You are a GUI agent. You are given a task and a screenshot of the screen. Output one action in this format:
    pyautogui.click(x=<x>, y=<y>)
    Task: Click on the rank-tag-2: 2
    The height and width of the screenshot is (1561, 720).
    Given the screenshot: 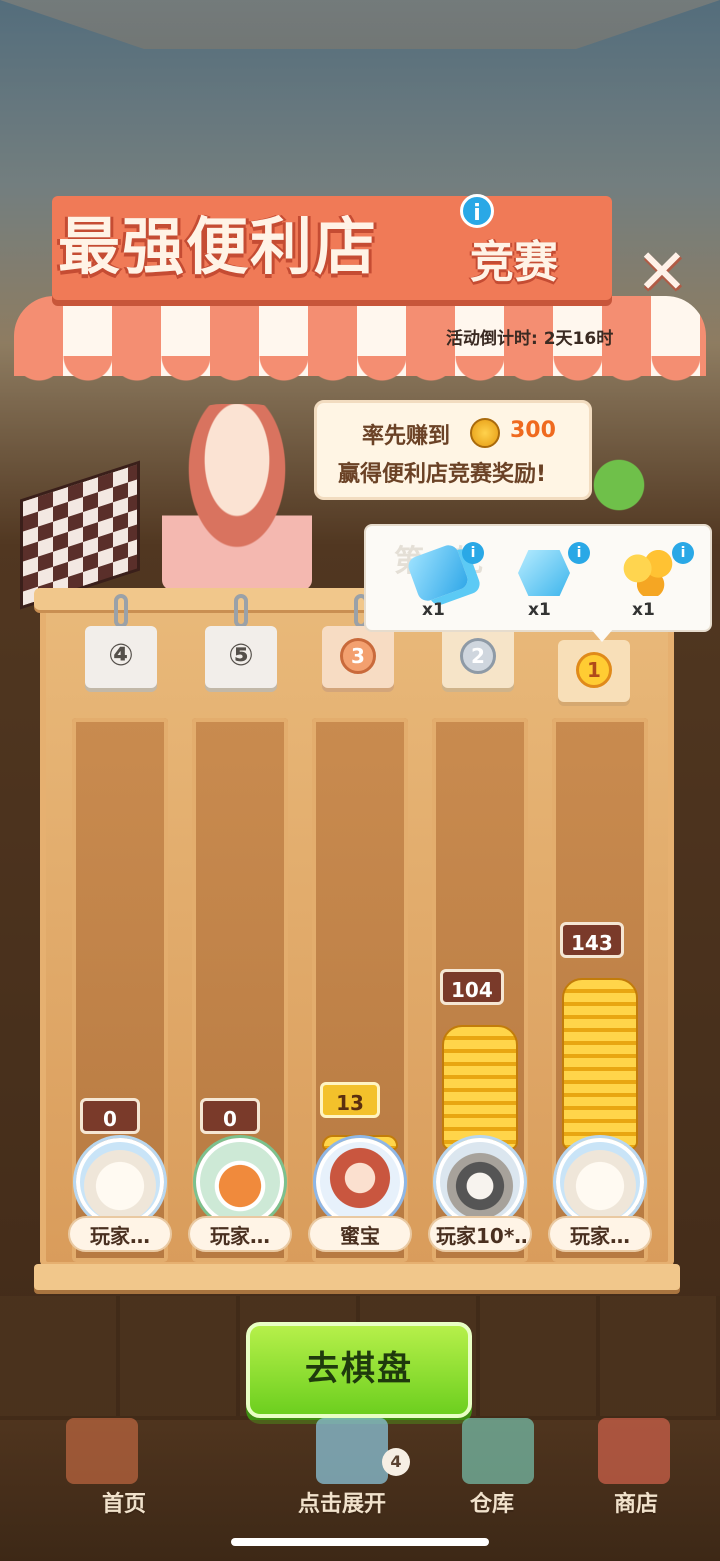 What is the action you would take?
    pyautogui.click(x=478, y=657)
    